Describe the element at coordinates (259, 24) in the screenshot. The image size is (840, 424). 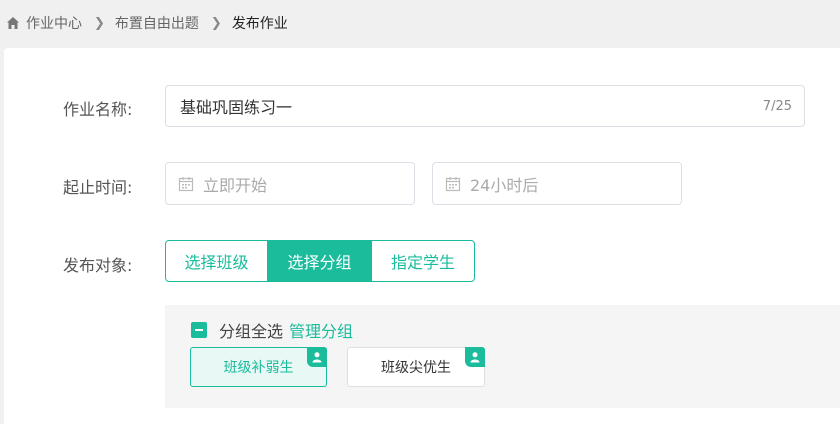
I see `breadcrumb-current: 发布作业` at that location.